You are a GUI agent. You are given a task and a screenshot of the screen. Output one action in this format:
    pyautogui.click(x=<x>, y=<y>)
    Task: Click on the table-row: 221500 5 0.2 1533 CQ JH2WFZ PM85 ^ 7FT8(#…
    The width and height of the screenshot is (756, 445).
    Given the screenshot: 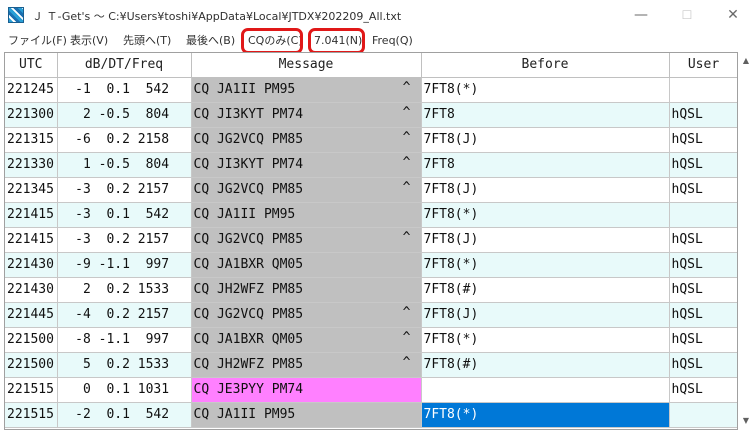 What is the action you would take?
    pyautogui.click(x=371, y=365)
    